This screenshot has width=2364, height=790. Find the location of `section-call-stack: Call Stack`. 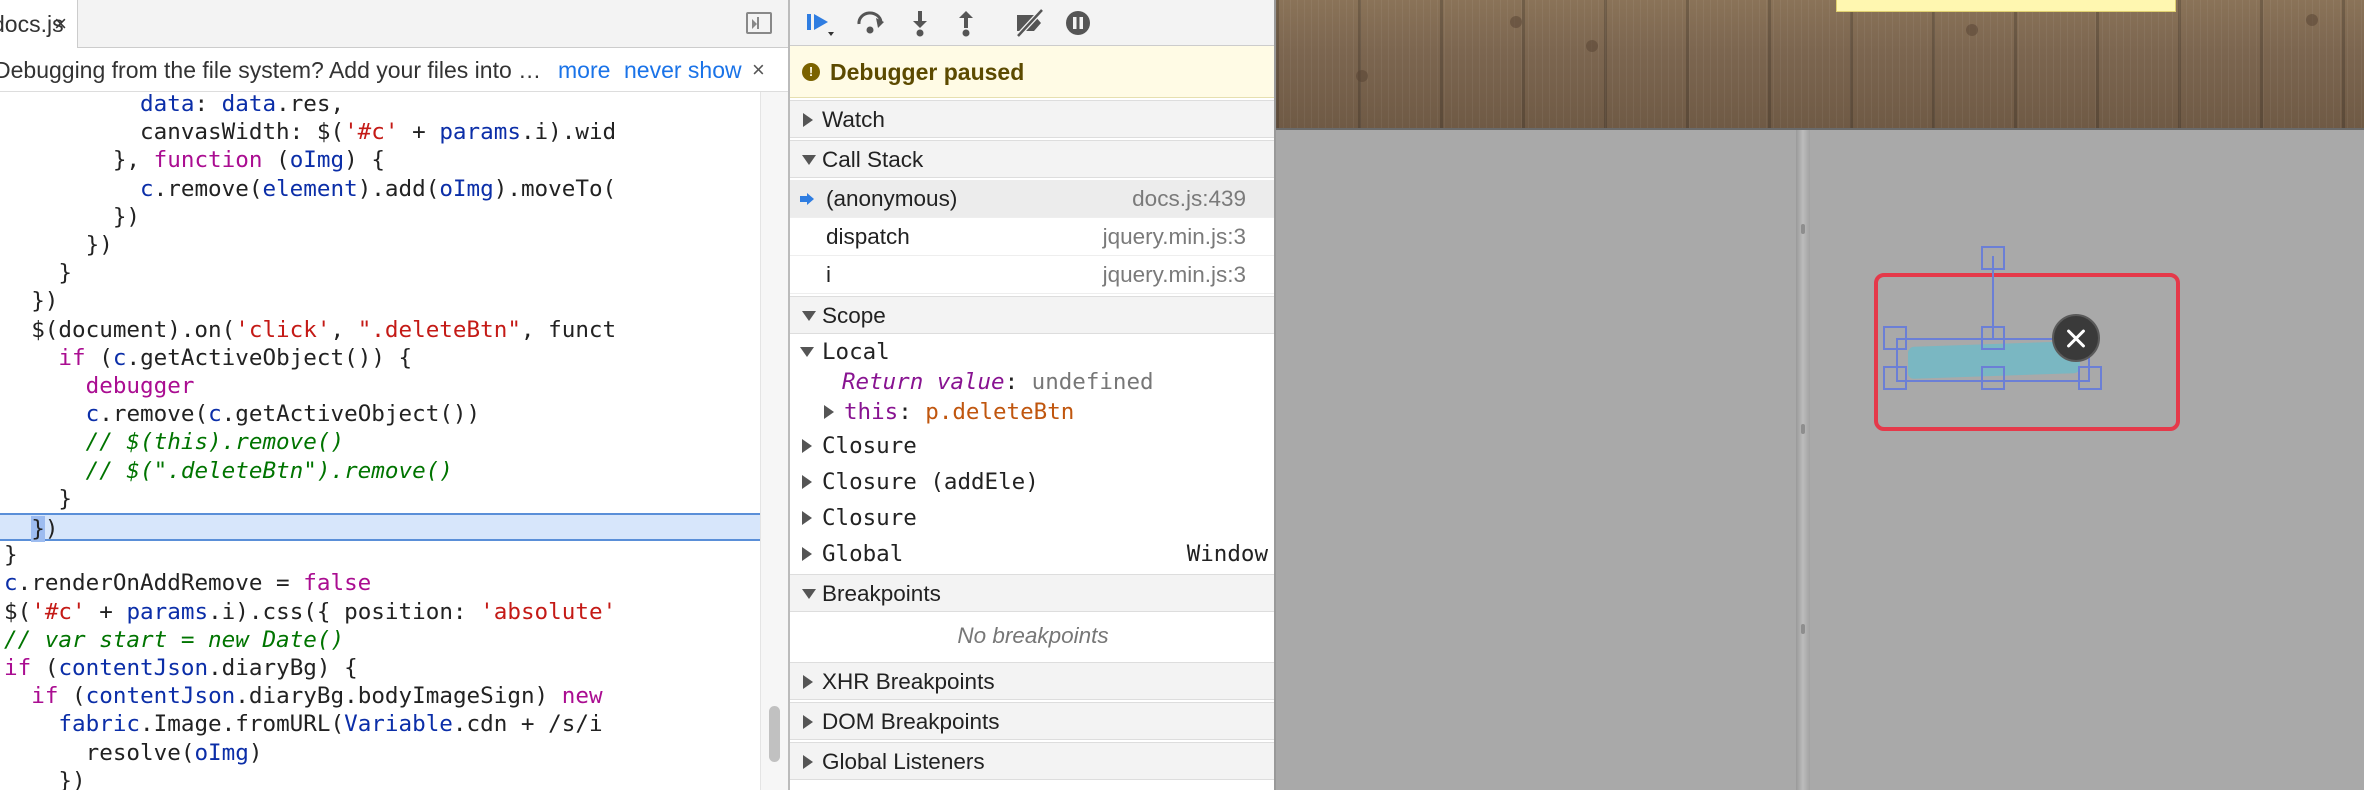

section-call-stack: Call Stack is located at coordinates (1032, 159).